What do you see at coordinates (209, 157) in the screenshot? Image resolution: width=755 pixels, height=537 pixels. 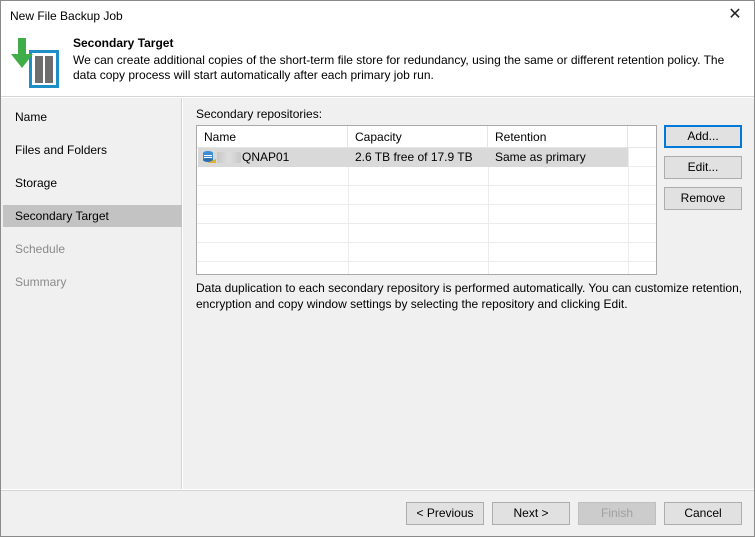 I see `repository-icon` at bounding box center [209, 157].